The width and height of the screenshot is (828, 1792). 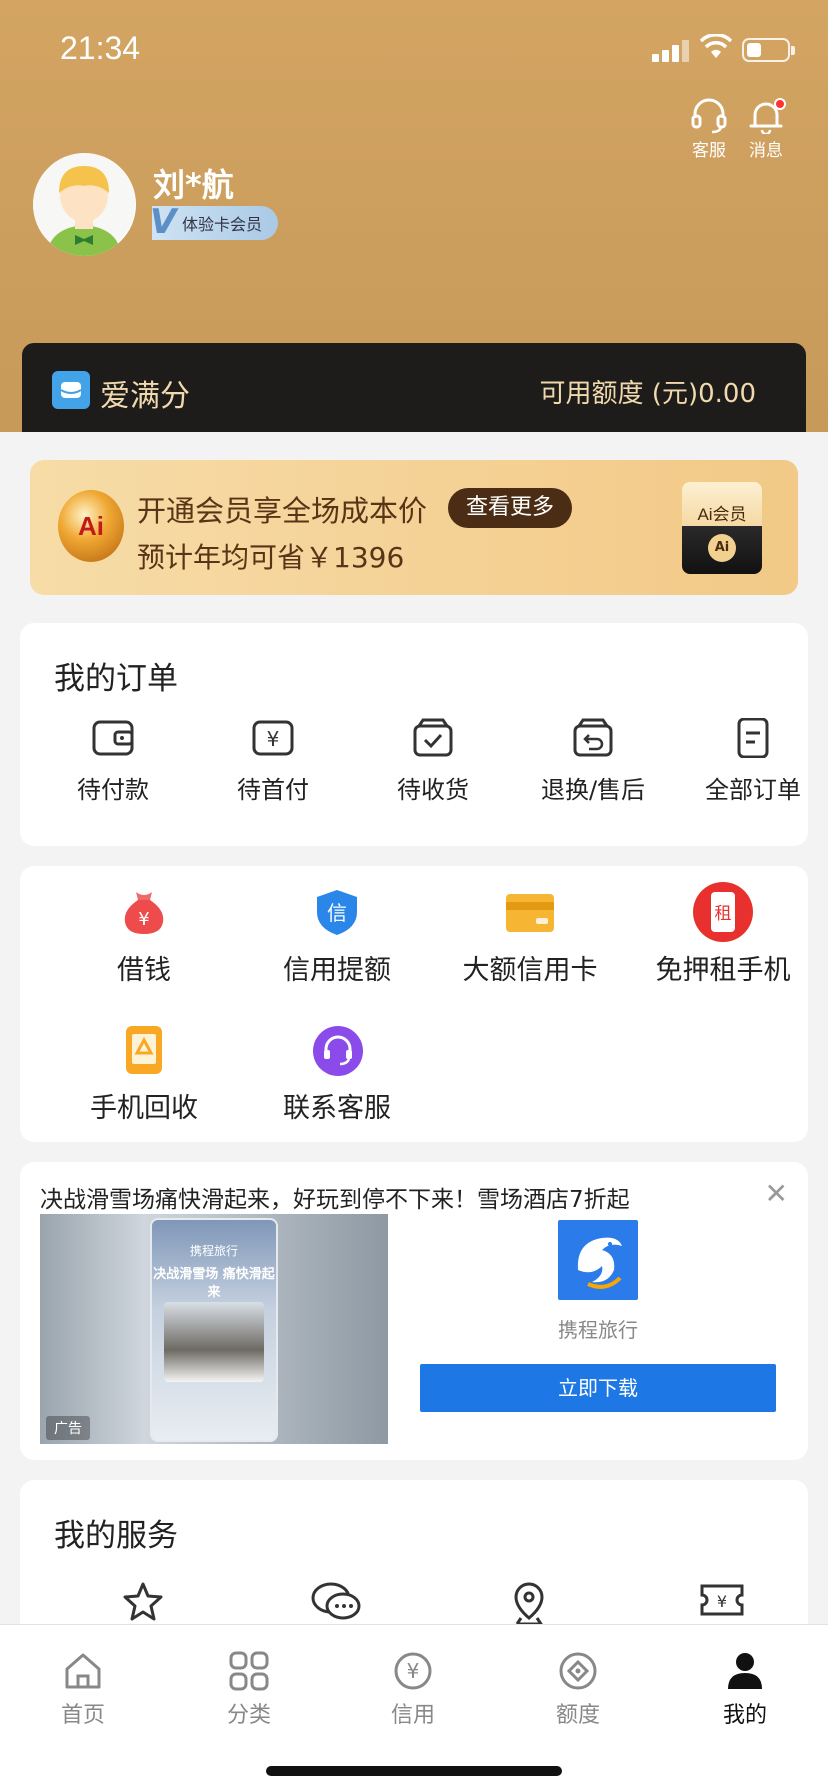 What do you see at coordinates (529, 1604) in the screenshot?
I see `location-icon` at bounding box center [529, 1604].